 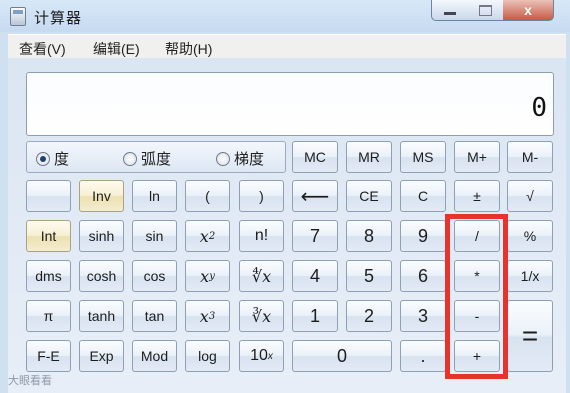 I want to click on watermark: 大眼看看, so click(x=30, y=381).